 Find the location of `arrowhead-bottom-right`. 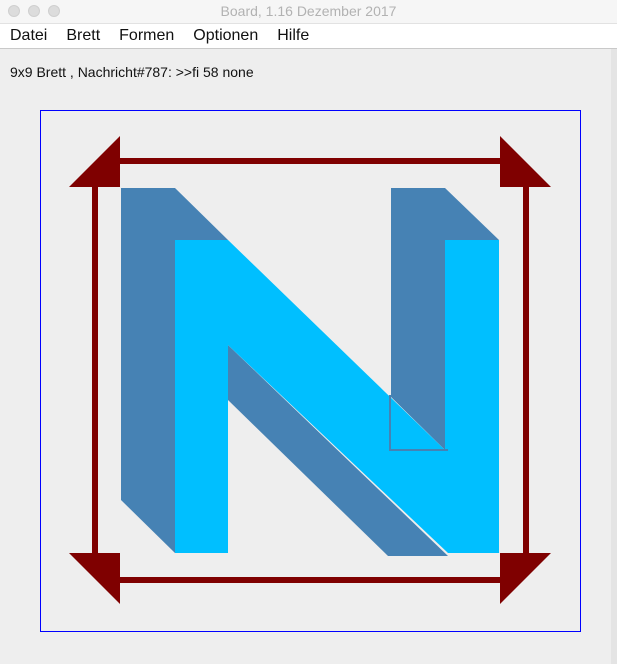

arrowhead-bottom-right is located at coordinates (525, 578).